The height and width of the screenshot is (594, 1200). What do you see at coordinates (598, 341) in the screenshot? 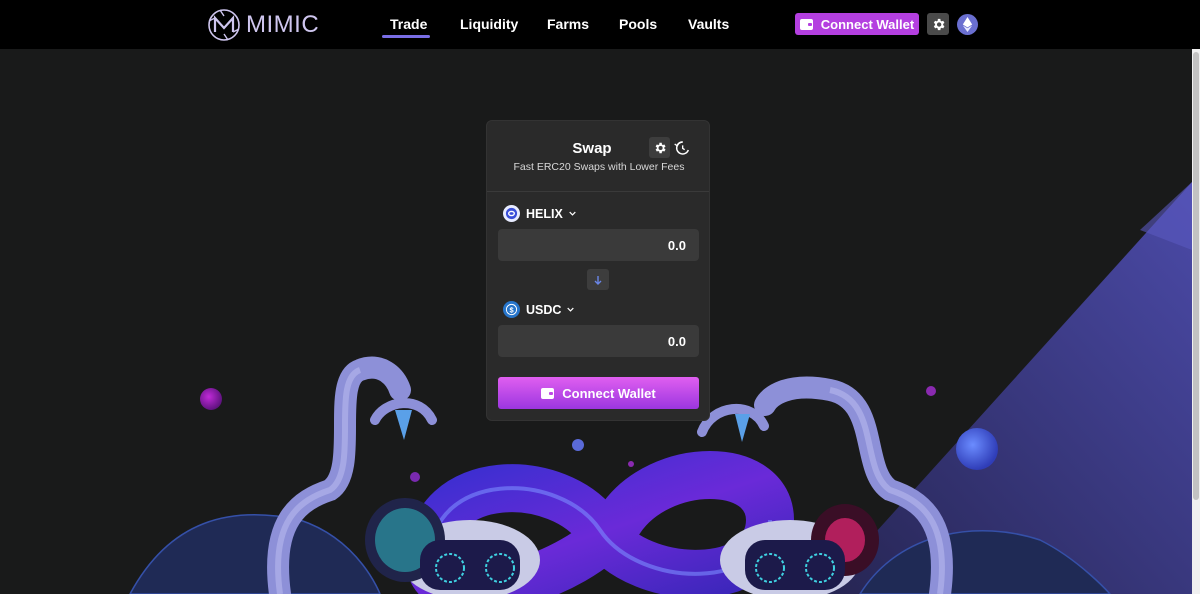
I see `to-amount-input` at bounding box center [598, 341].